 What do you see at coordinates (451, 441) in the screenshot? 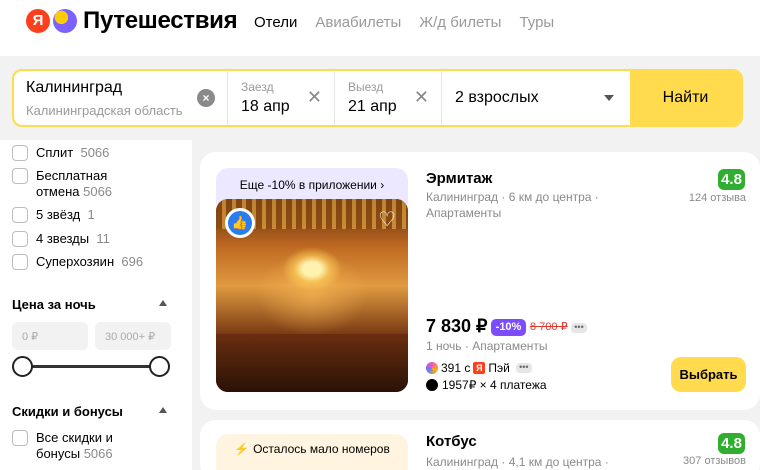
I see `hotel-name: Котбус` at bounding box center [451, 441].